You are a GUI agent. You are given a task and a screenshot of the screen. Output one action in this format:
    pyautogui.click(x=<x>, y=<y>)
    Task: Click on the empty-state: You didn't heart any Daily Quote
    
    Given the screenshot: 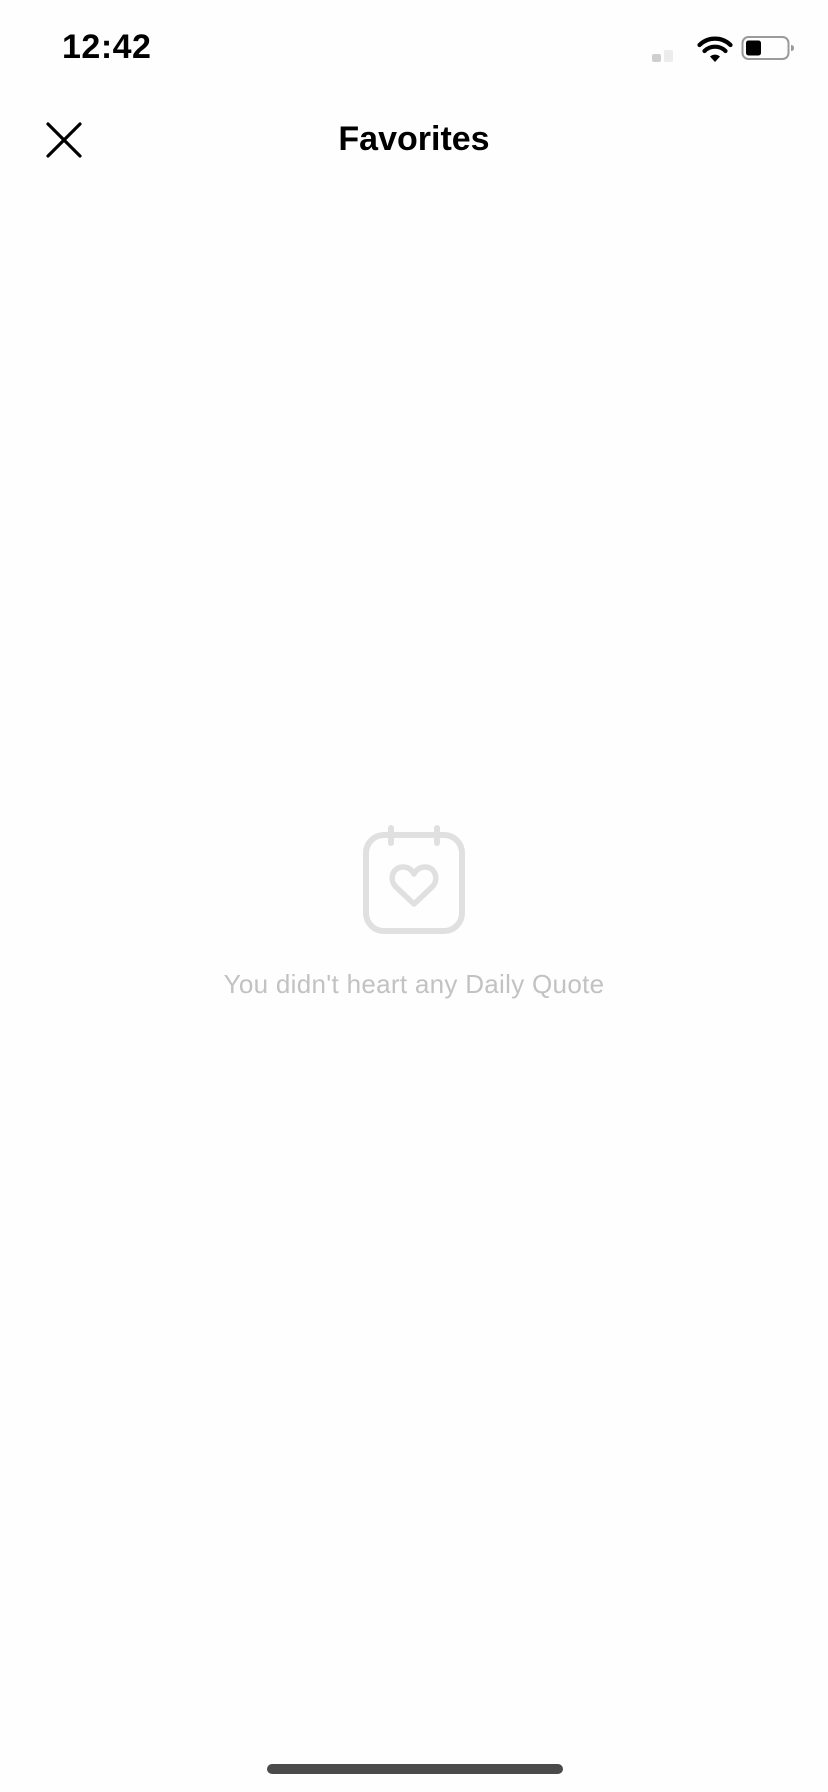 What is the action you would take?
    pyautogui.click(x=414, y=912)
    